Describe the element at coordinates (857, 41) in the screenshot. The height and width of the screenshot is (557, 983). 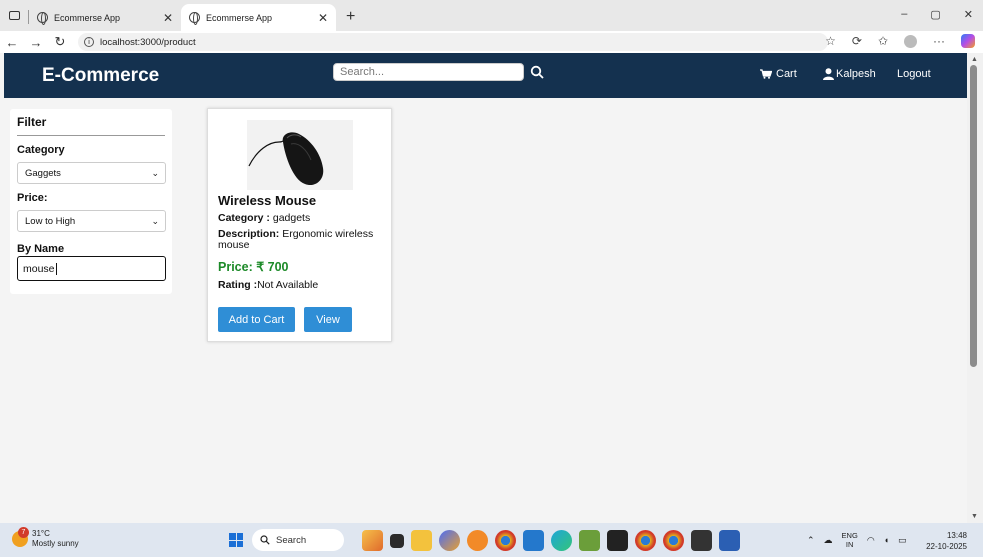
I see `extensions-icon: ⟳` at that location.